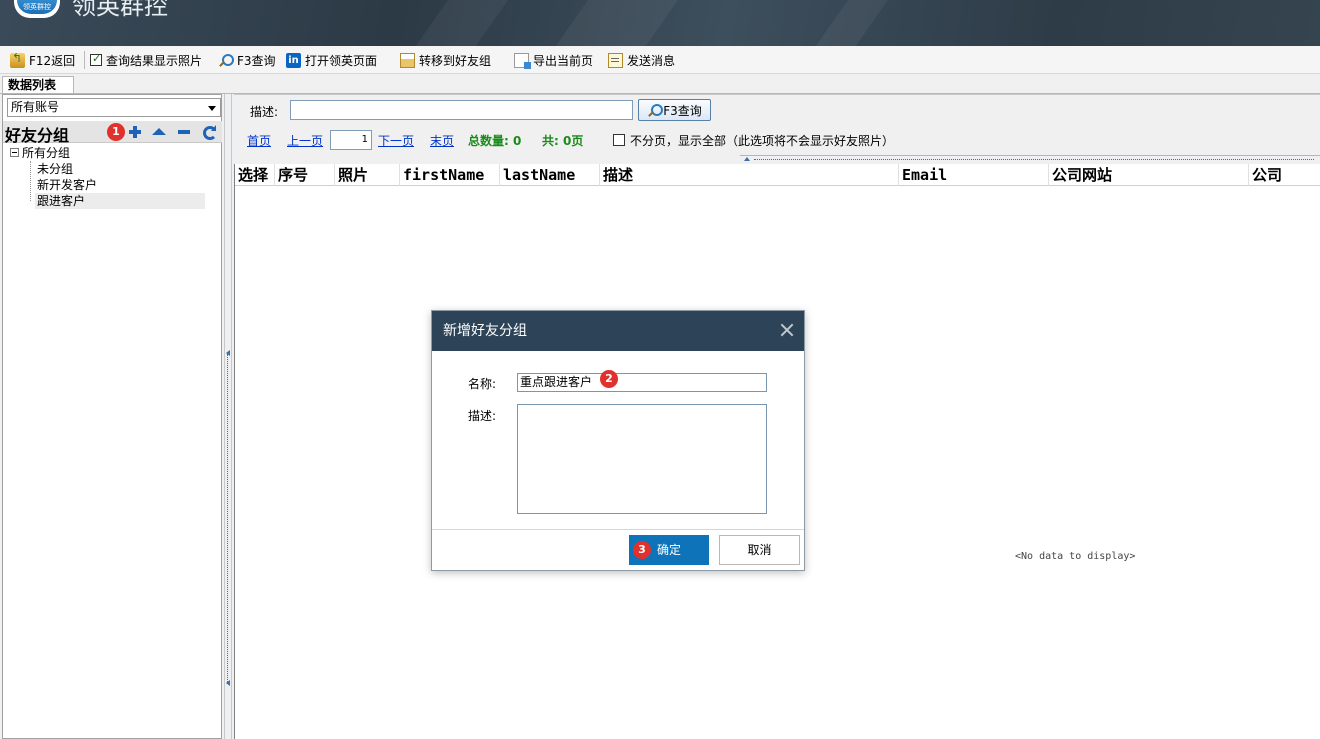  I want to click on next-page-link: 下一页, so click(396, 140).